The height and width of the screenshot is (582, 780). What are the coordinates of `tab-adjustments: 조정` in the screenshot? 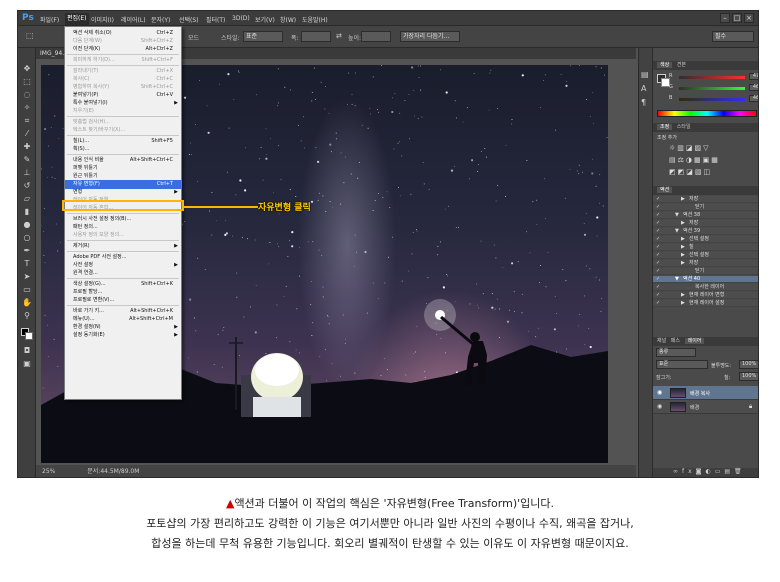 It's located at (665, 127).